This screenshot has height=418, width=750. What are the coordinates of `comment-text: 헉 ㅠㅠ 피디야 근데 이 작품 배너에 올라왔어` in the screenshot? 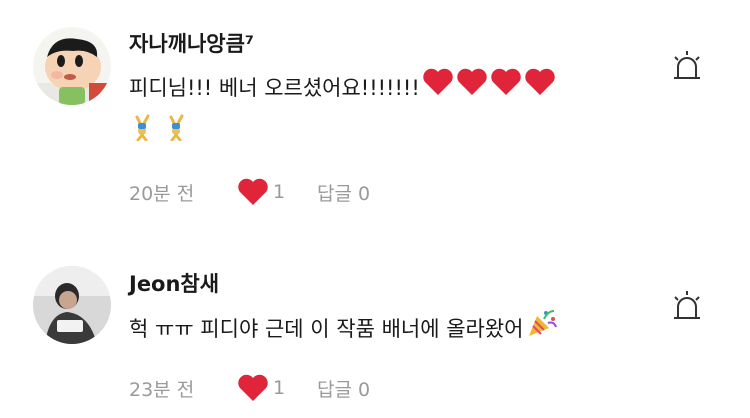 It's located at (343, 330).